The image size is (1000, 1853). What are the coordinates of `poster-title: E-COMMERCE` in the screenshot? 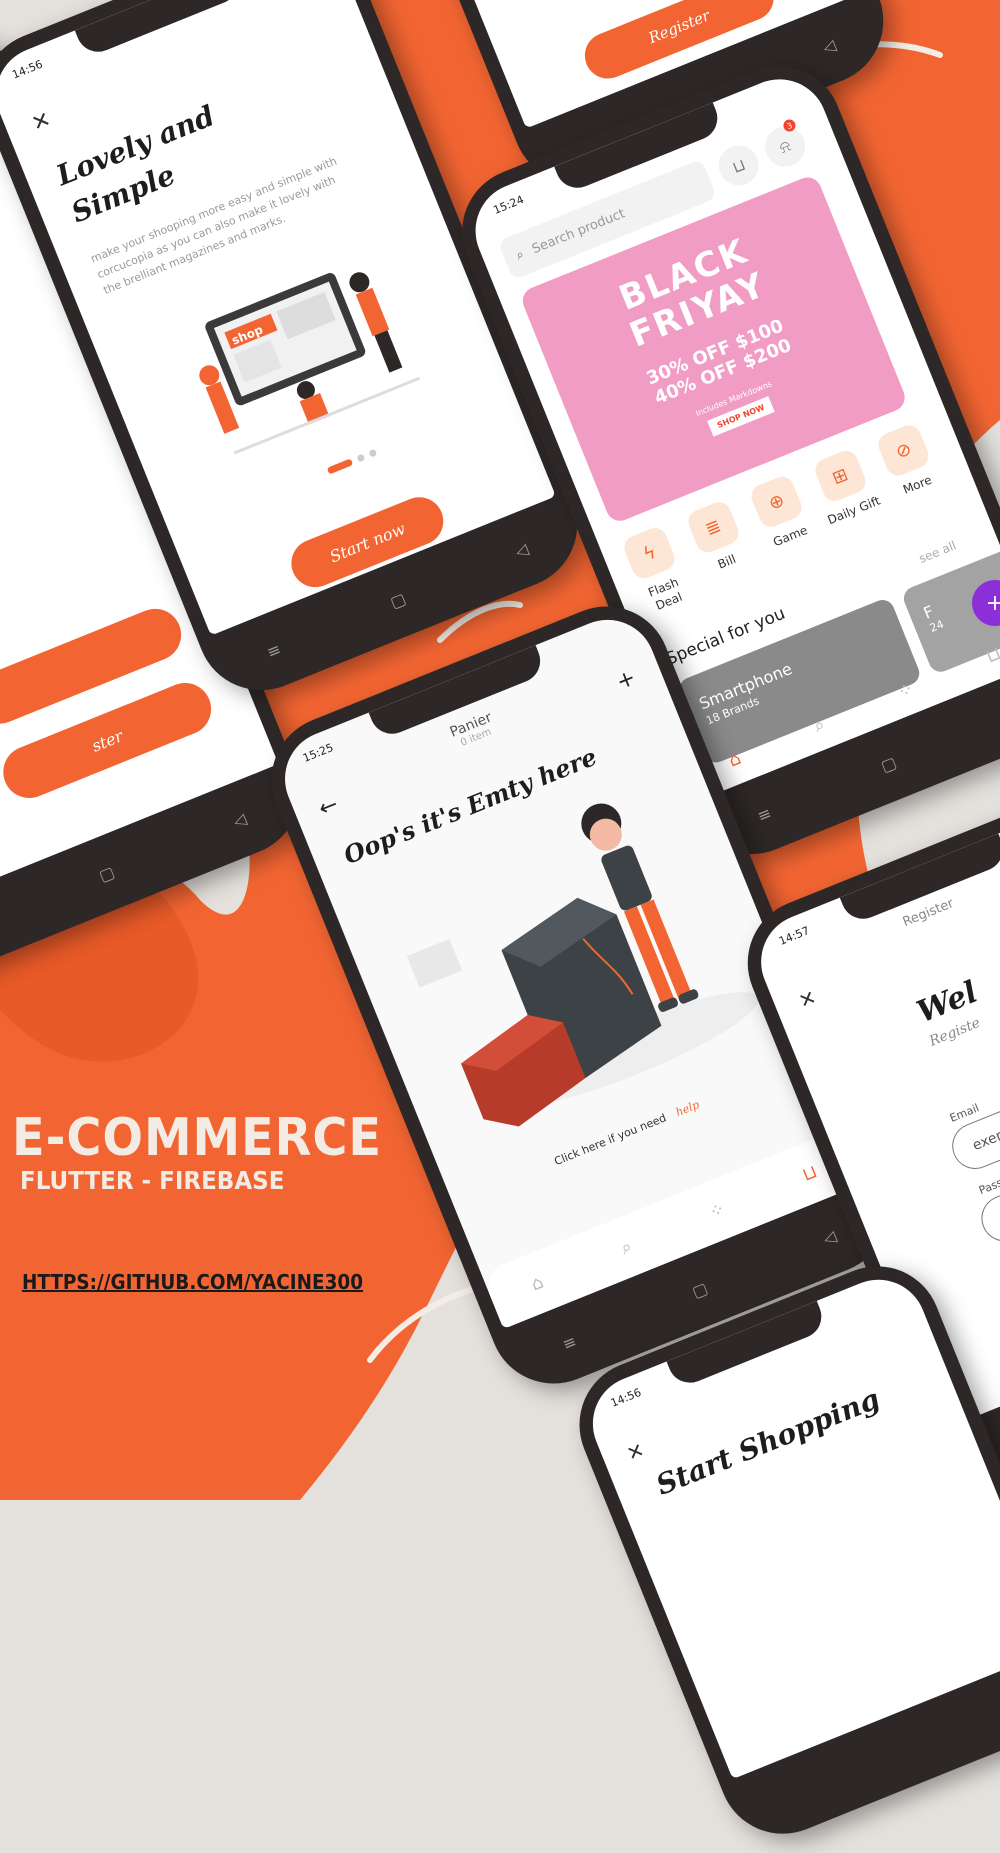 It's located at (197, 1138).